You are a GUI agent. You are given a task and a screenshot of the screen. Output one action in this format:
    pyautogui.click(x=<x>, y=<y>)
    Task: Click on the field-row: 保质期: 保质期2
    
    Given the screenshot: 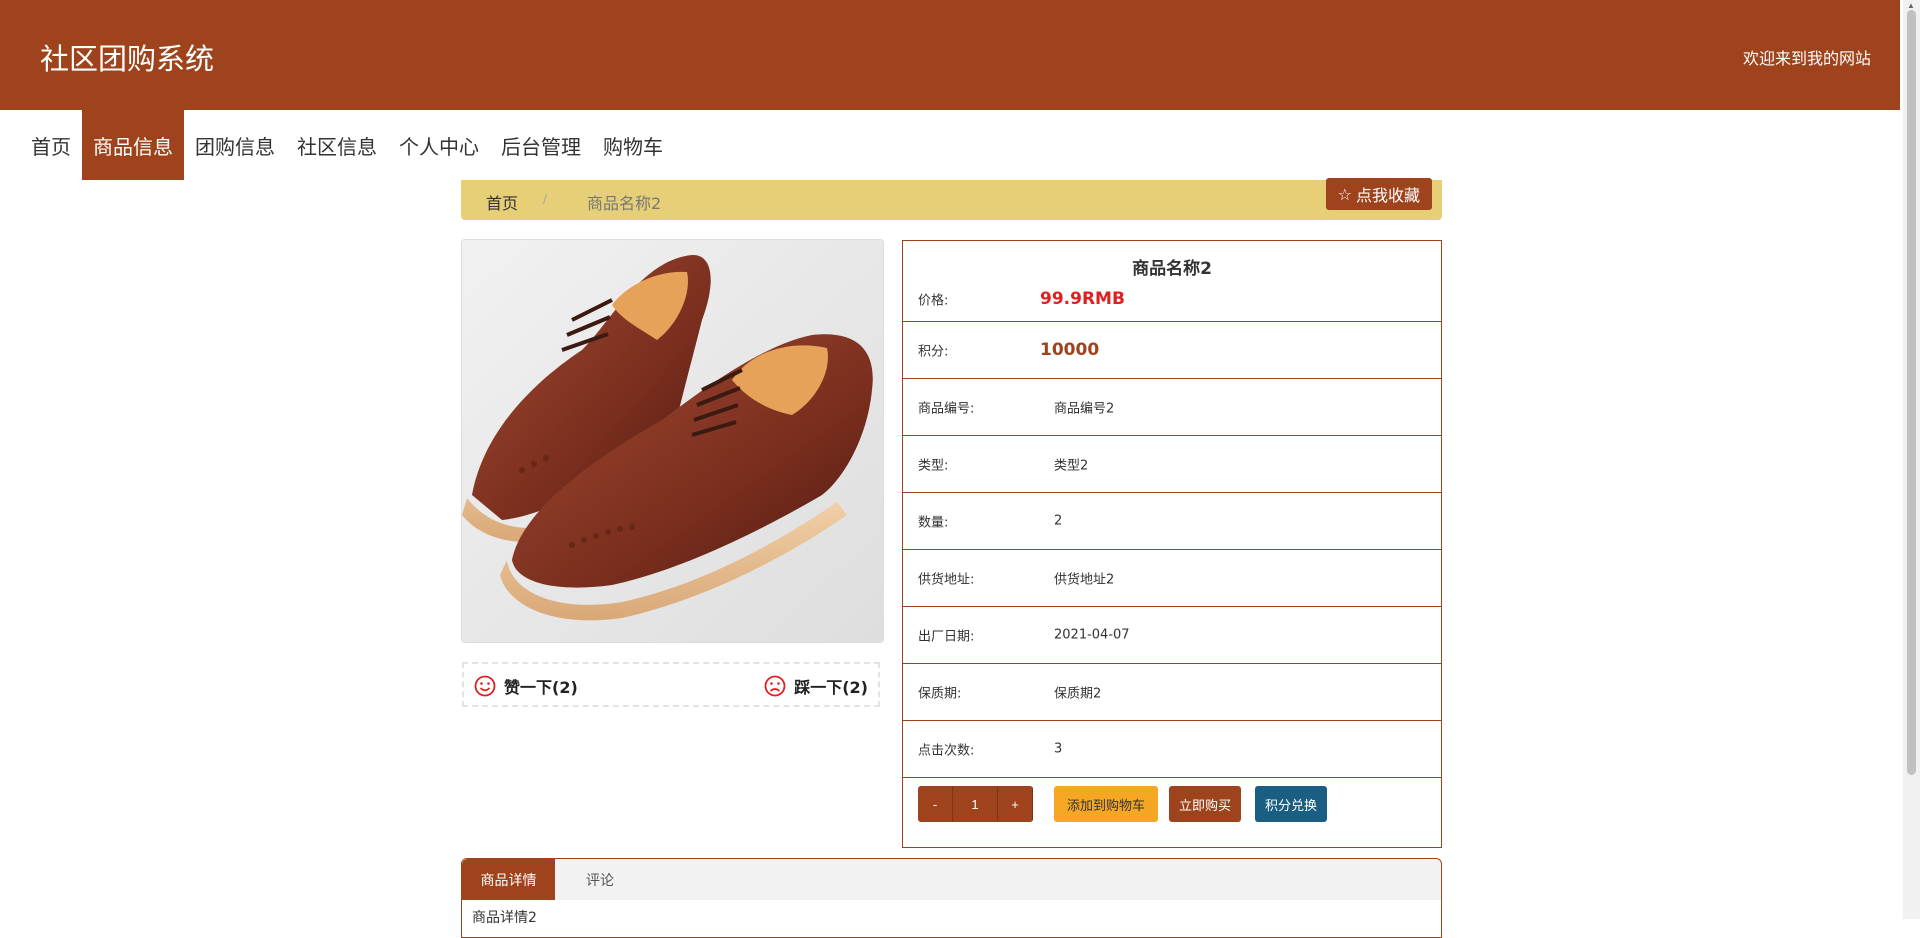 What is the action you would take?
    pyautogui.click(x=1172, y=692)
    